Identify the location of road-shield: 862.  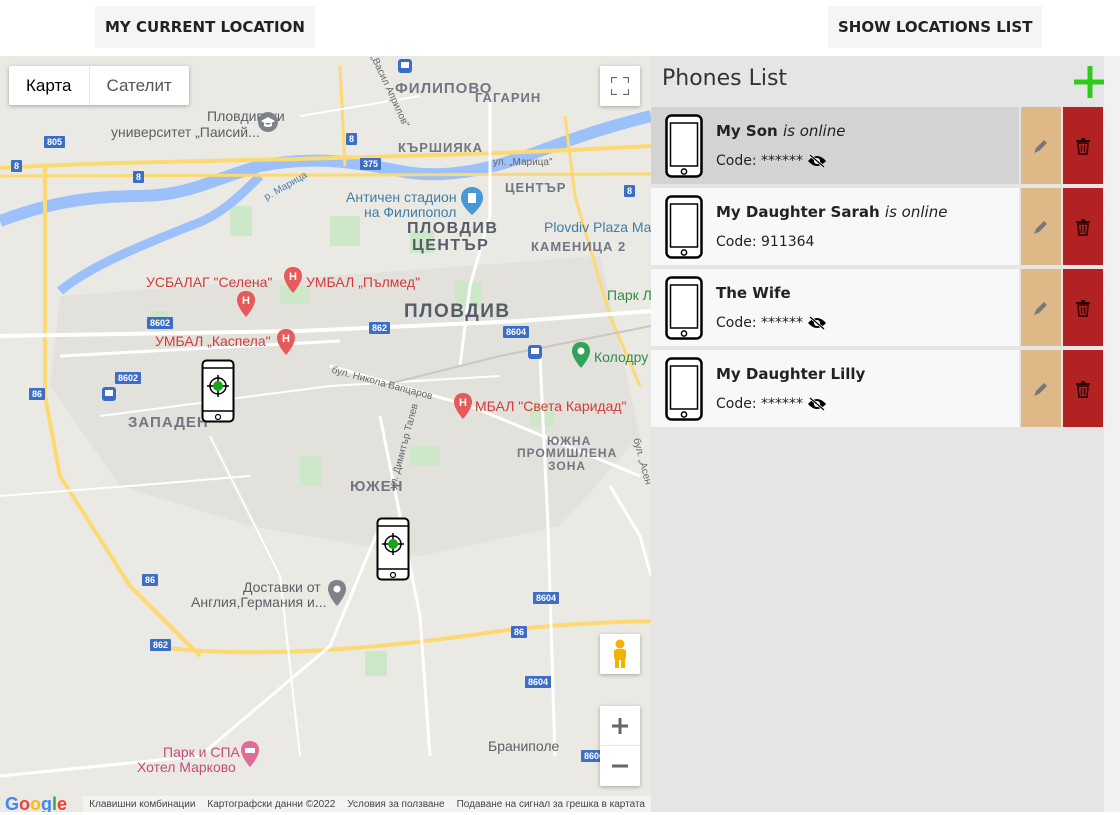
(161, 645).